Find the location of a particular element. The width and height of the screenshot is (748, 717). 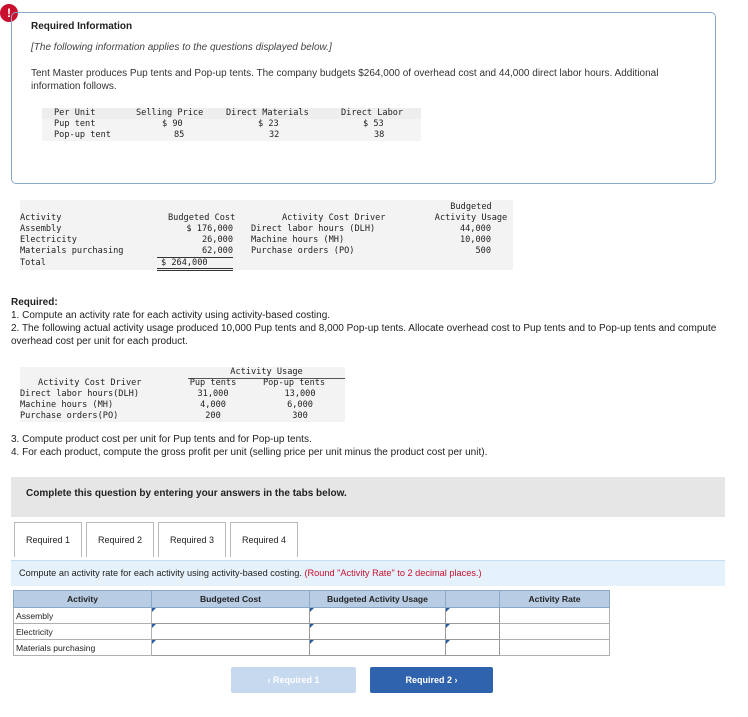

table-cell: 500 is located at coordinates (483, 251).